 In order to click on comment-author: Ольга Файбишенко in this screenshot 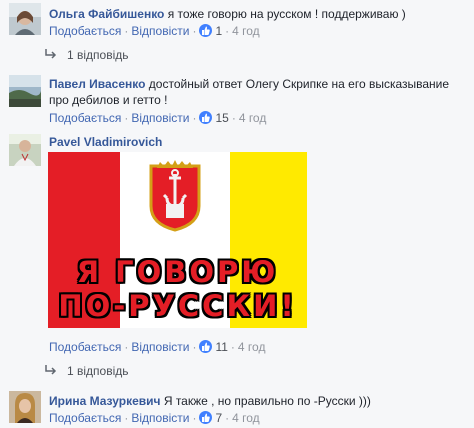, I will do `click(106, 14)`.